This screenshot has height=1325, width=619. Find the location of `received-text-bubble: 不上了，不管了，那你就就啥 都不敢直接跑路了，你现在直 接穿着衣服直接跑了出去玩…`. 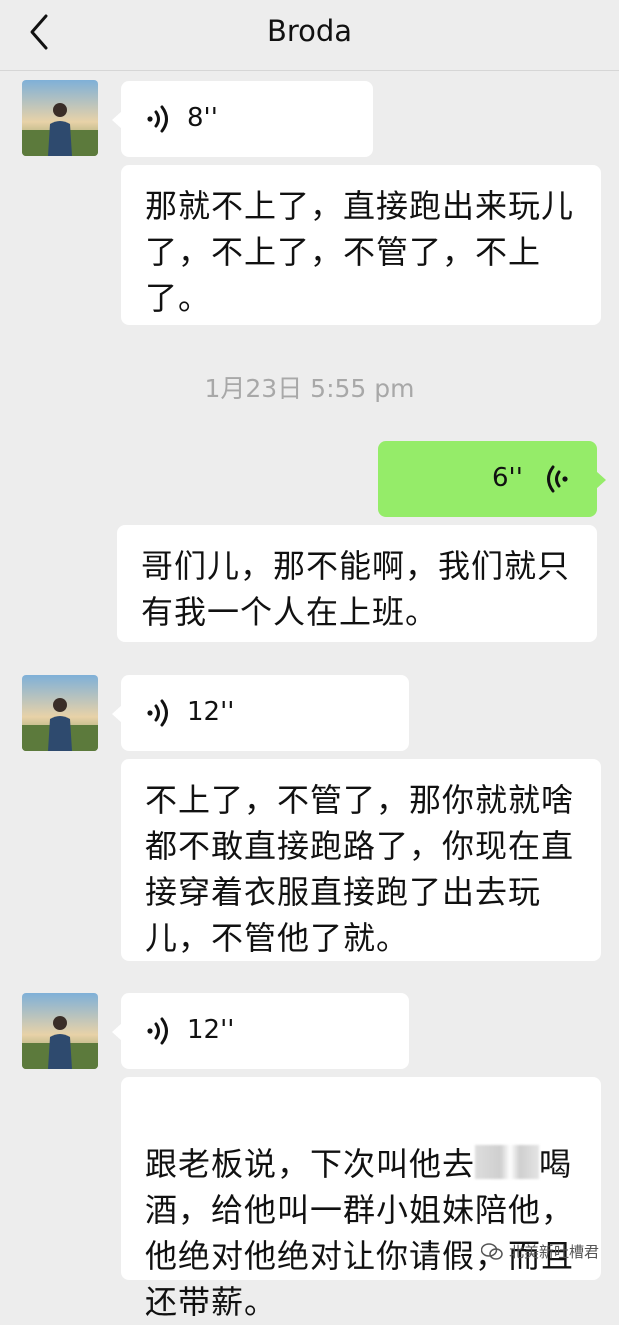

received-text-bubble: 不上了，不管了，那你就就啥 都不敢直接跑路了，你现在直 接穿着衣服直接跑了出去玩… is located at coordinates (361, 860).